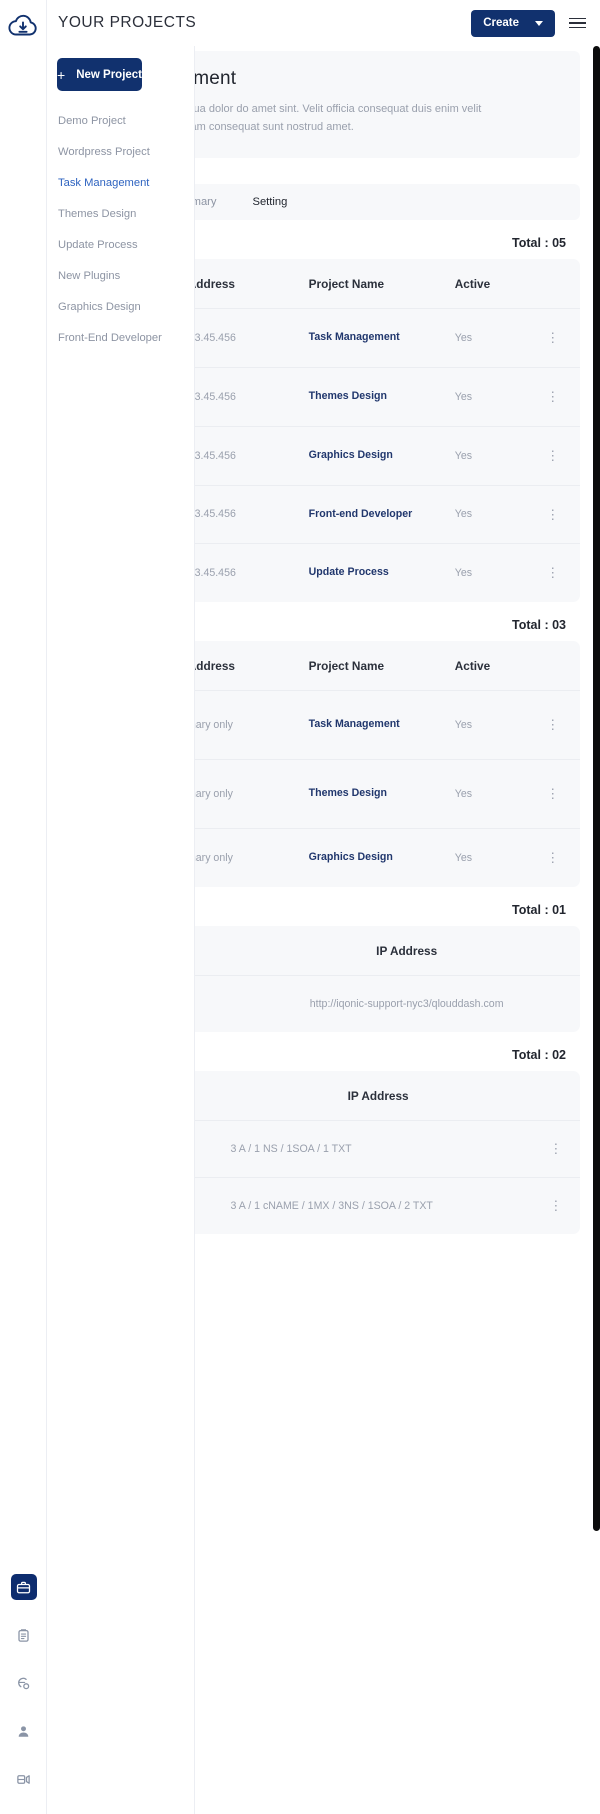 This screenshot has height=1814, width=600. What do you see at coordinates (270, 202) in the screenshot?
I see `tab-setting: Setting` at bounding box center [270, 202].